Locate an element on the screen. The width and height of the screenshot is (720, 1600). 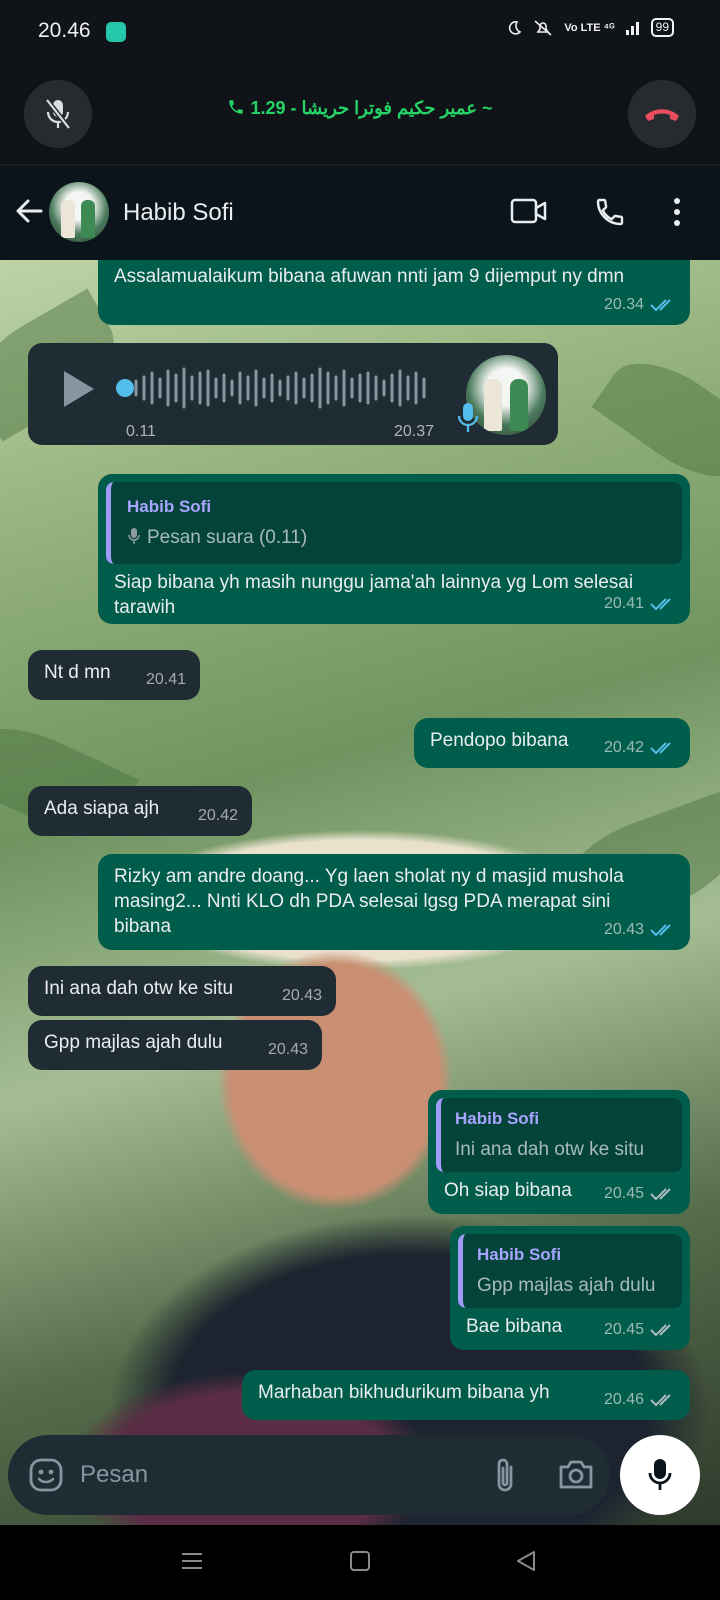
play-icon is located at coordinates (79, 389).